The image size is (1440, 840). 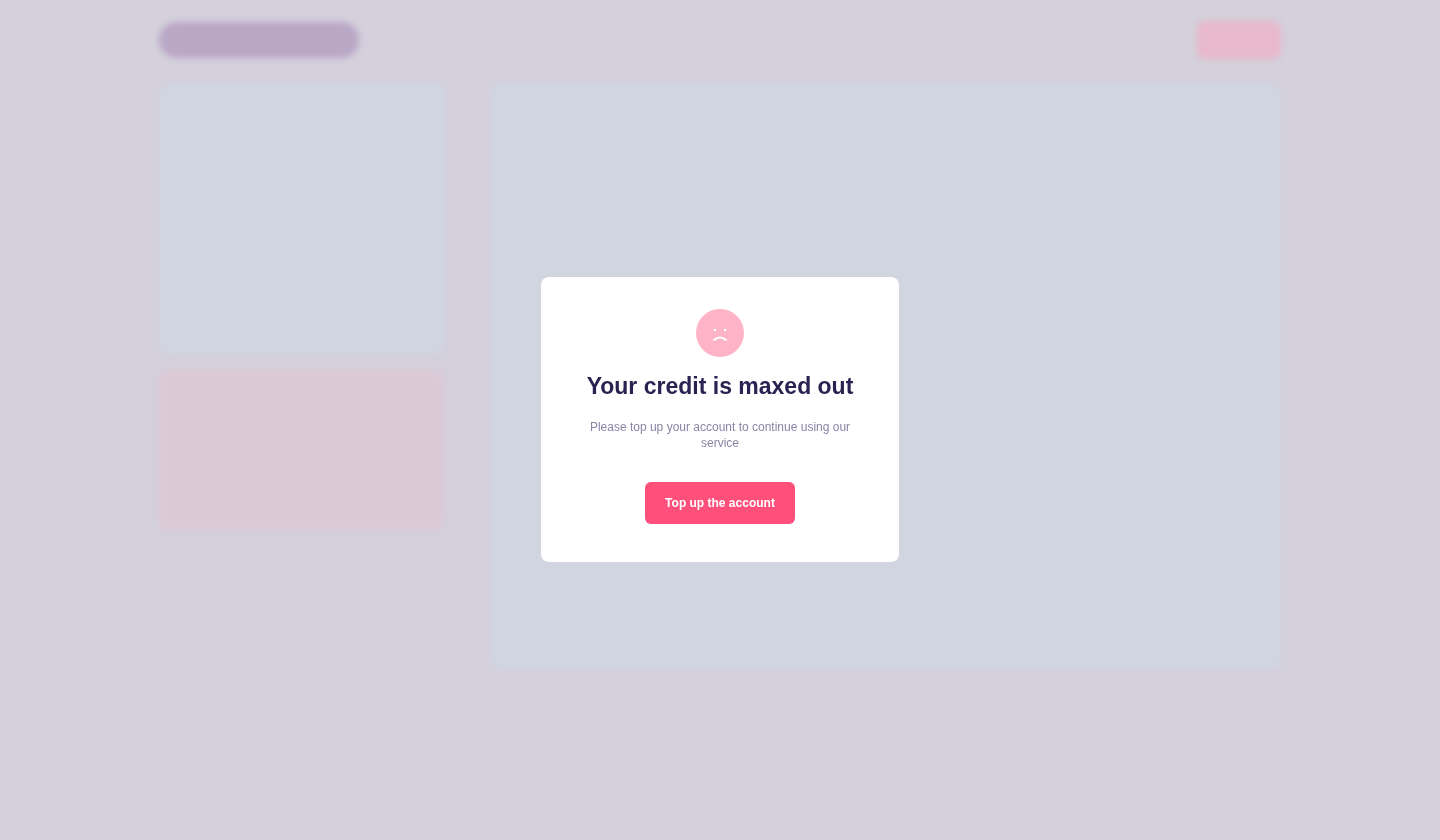 I want to click on top-up-button: Top up the account, so click(x=720, y=503).